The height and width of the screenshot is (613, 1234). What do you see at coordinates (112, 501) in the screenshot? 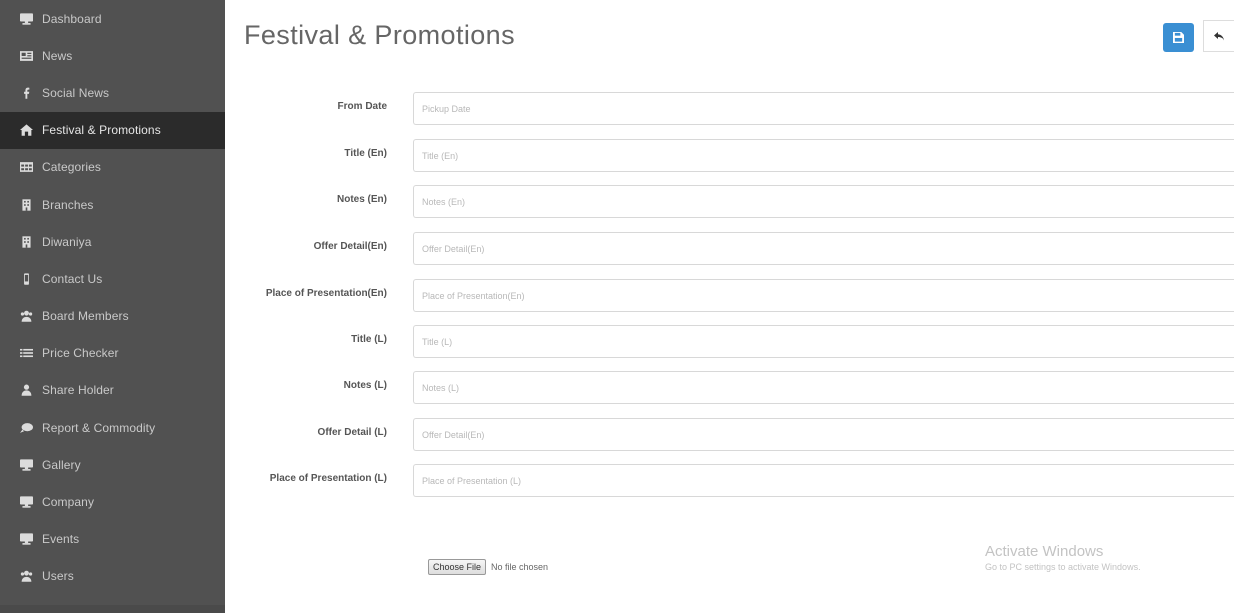
I see `sidebar-item-company: Company` at bounding box center [112, 501].